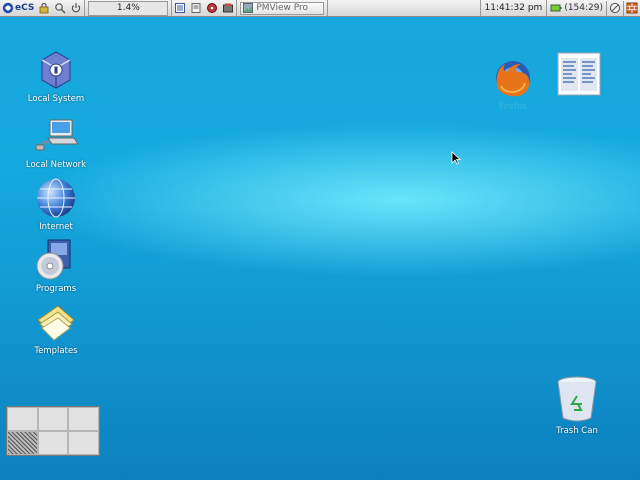  Describe the element at coordinates (56, 70) in the screenshot. I see `local-system-icon` at that location.